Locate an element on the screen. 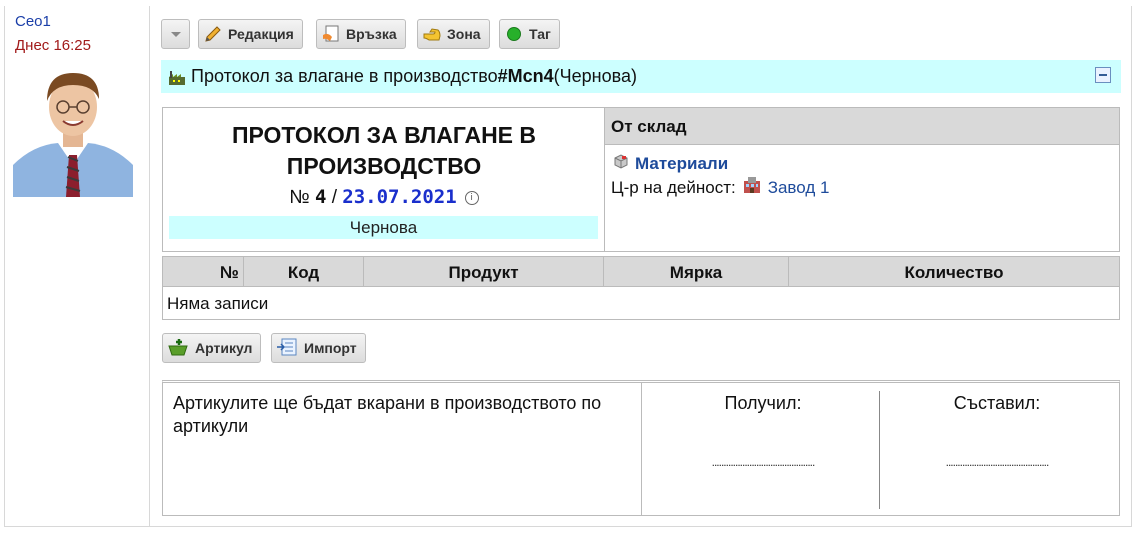 This screenshot has width=1138, height=535. link-button: Връзка is located at coordinates (361, 34).